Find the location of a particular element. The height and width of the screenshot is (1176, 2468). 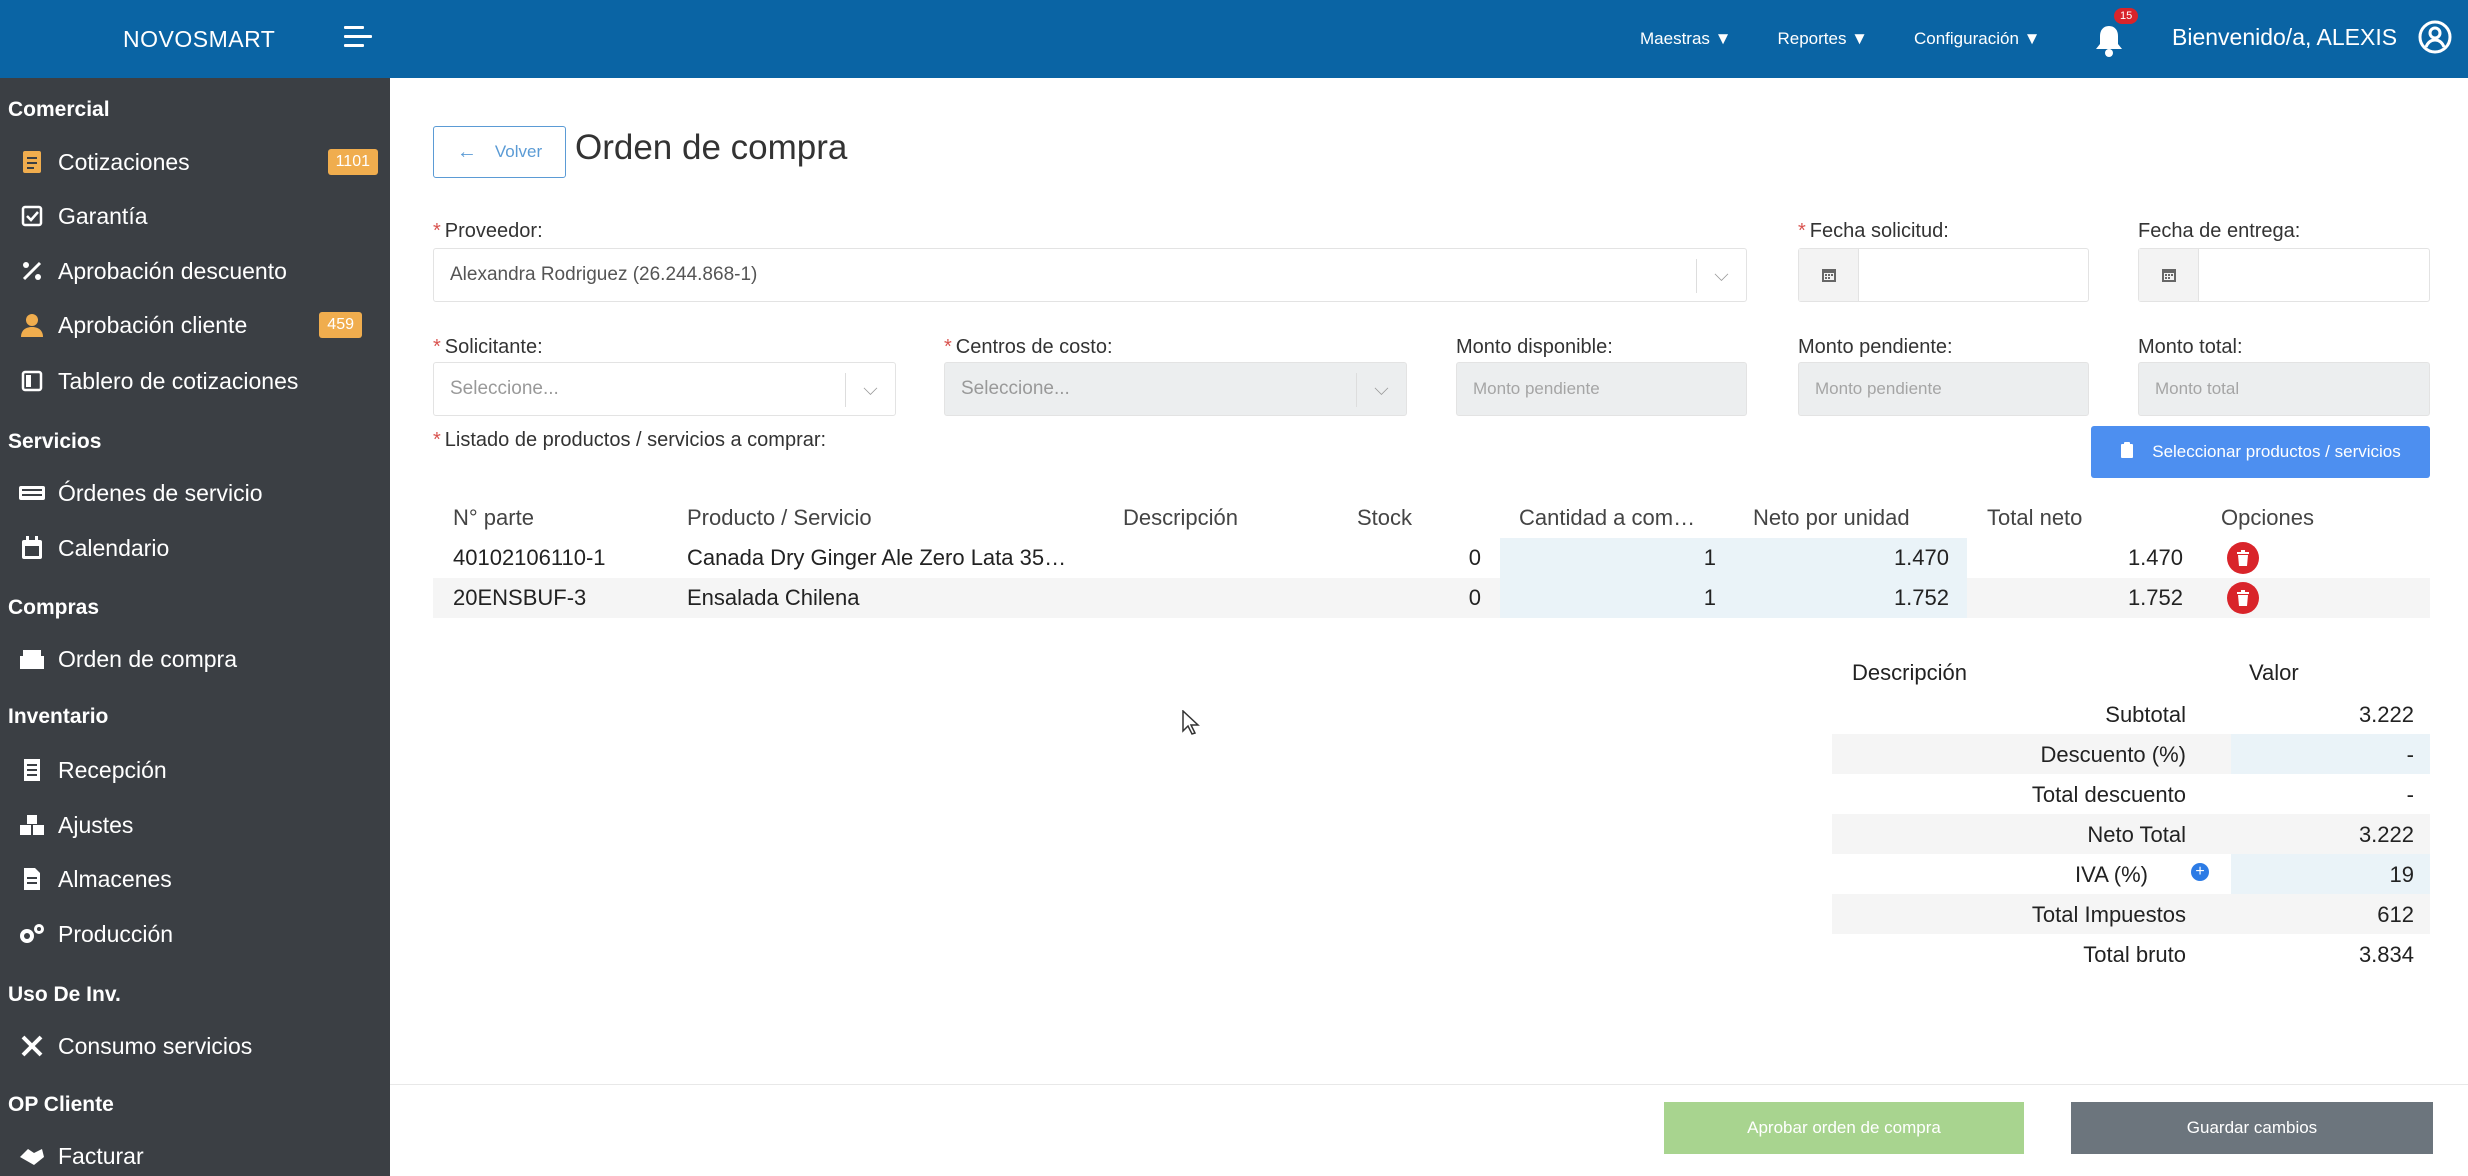

board-icon is located at coordinates (32, 381).